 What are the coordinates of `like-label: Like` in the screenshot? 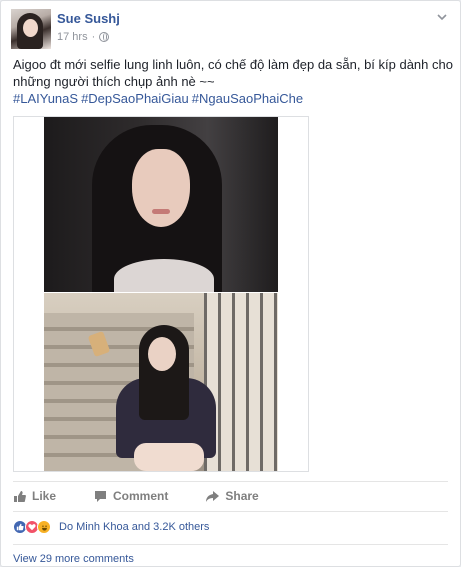 It's located at (44, 496).